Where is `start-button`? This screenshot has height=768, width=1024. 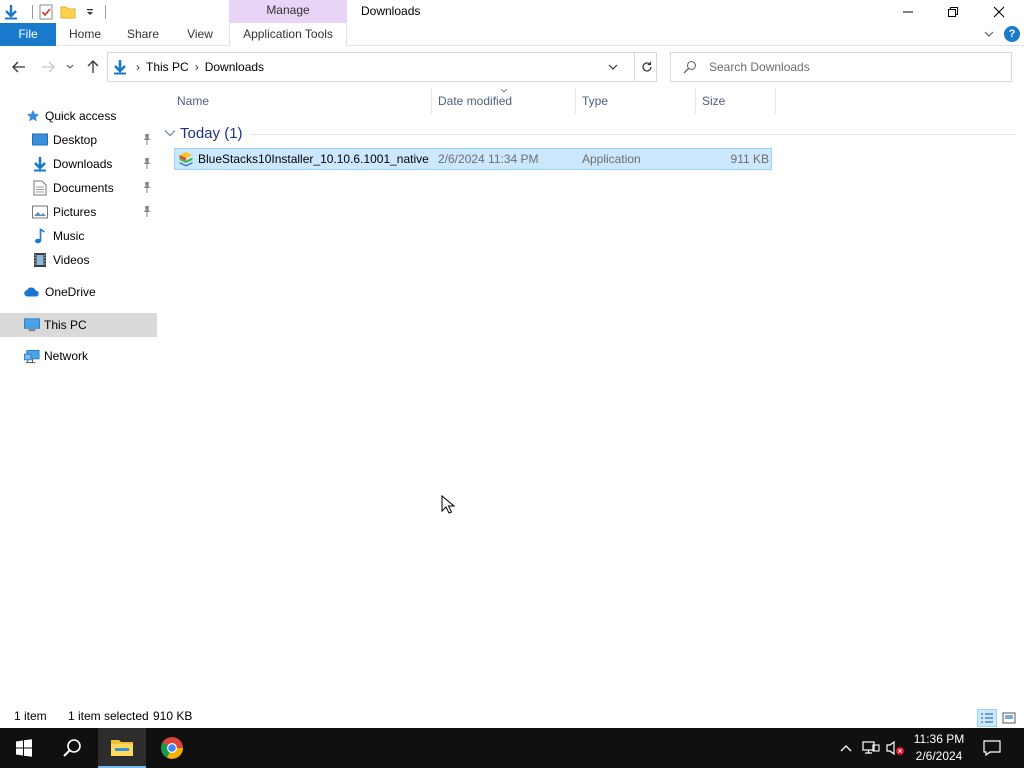
start-button is located at coordinates (24, 748).